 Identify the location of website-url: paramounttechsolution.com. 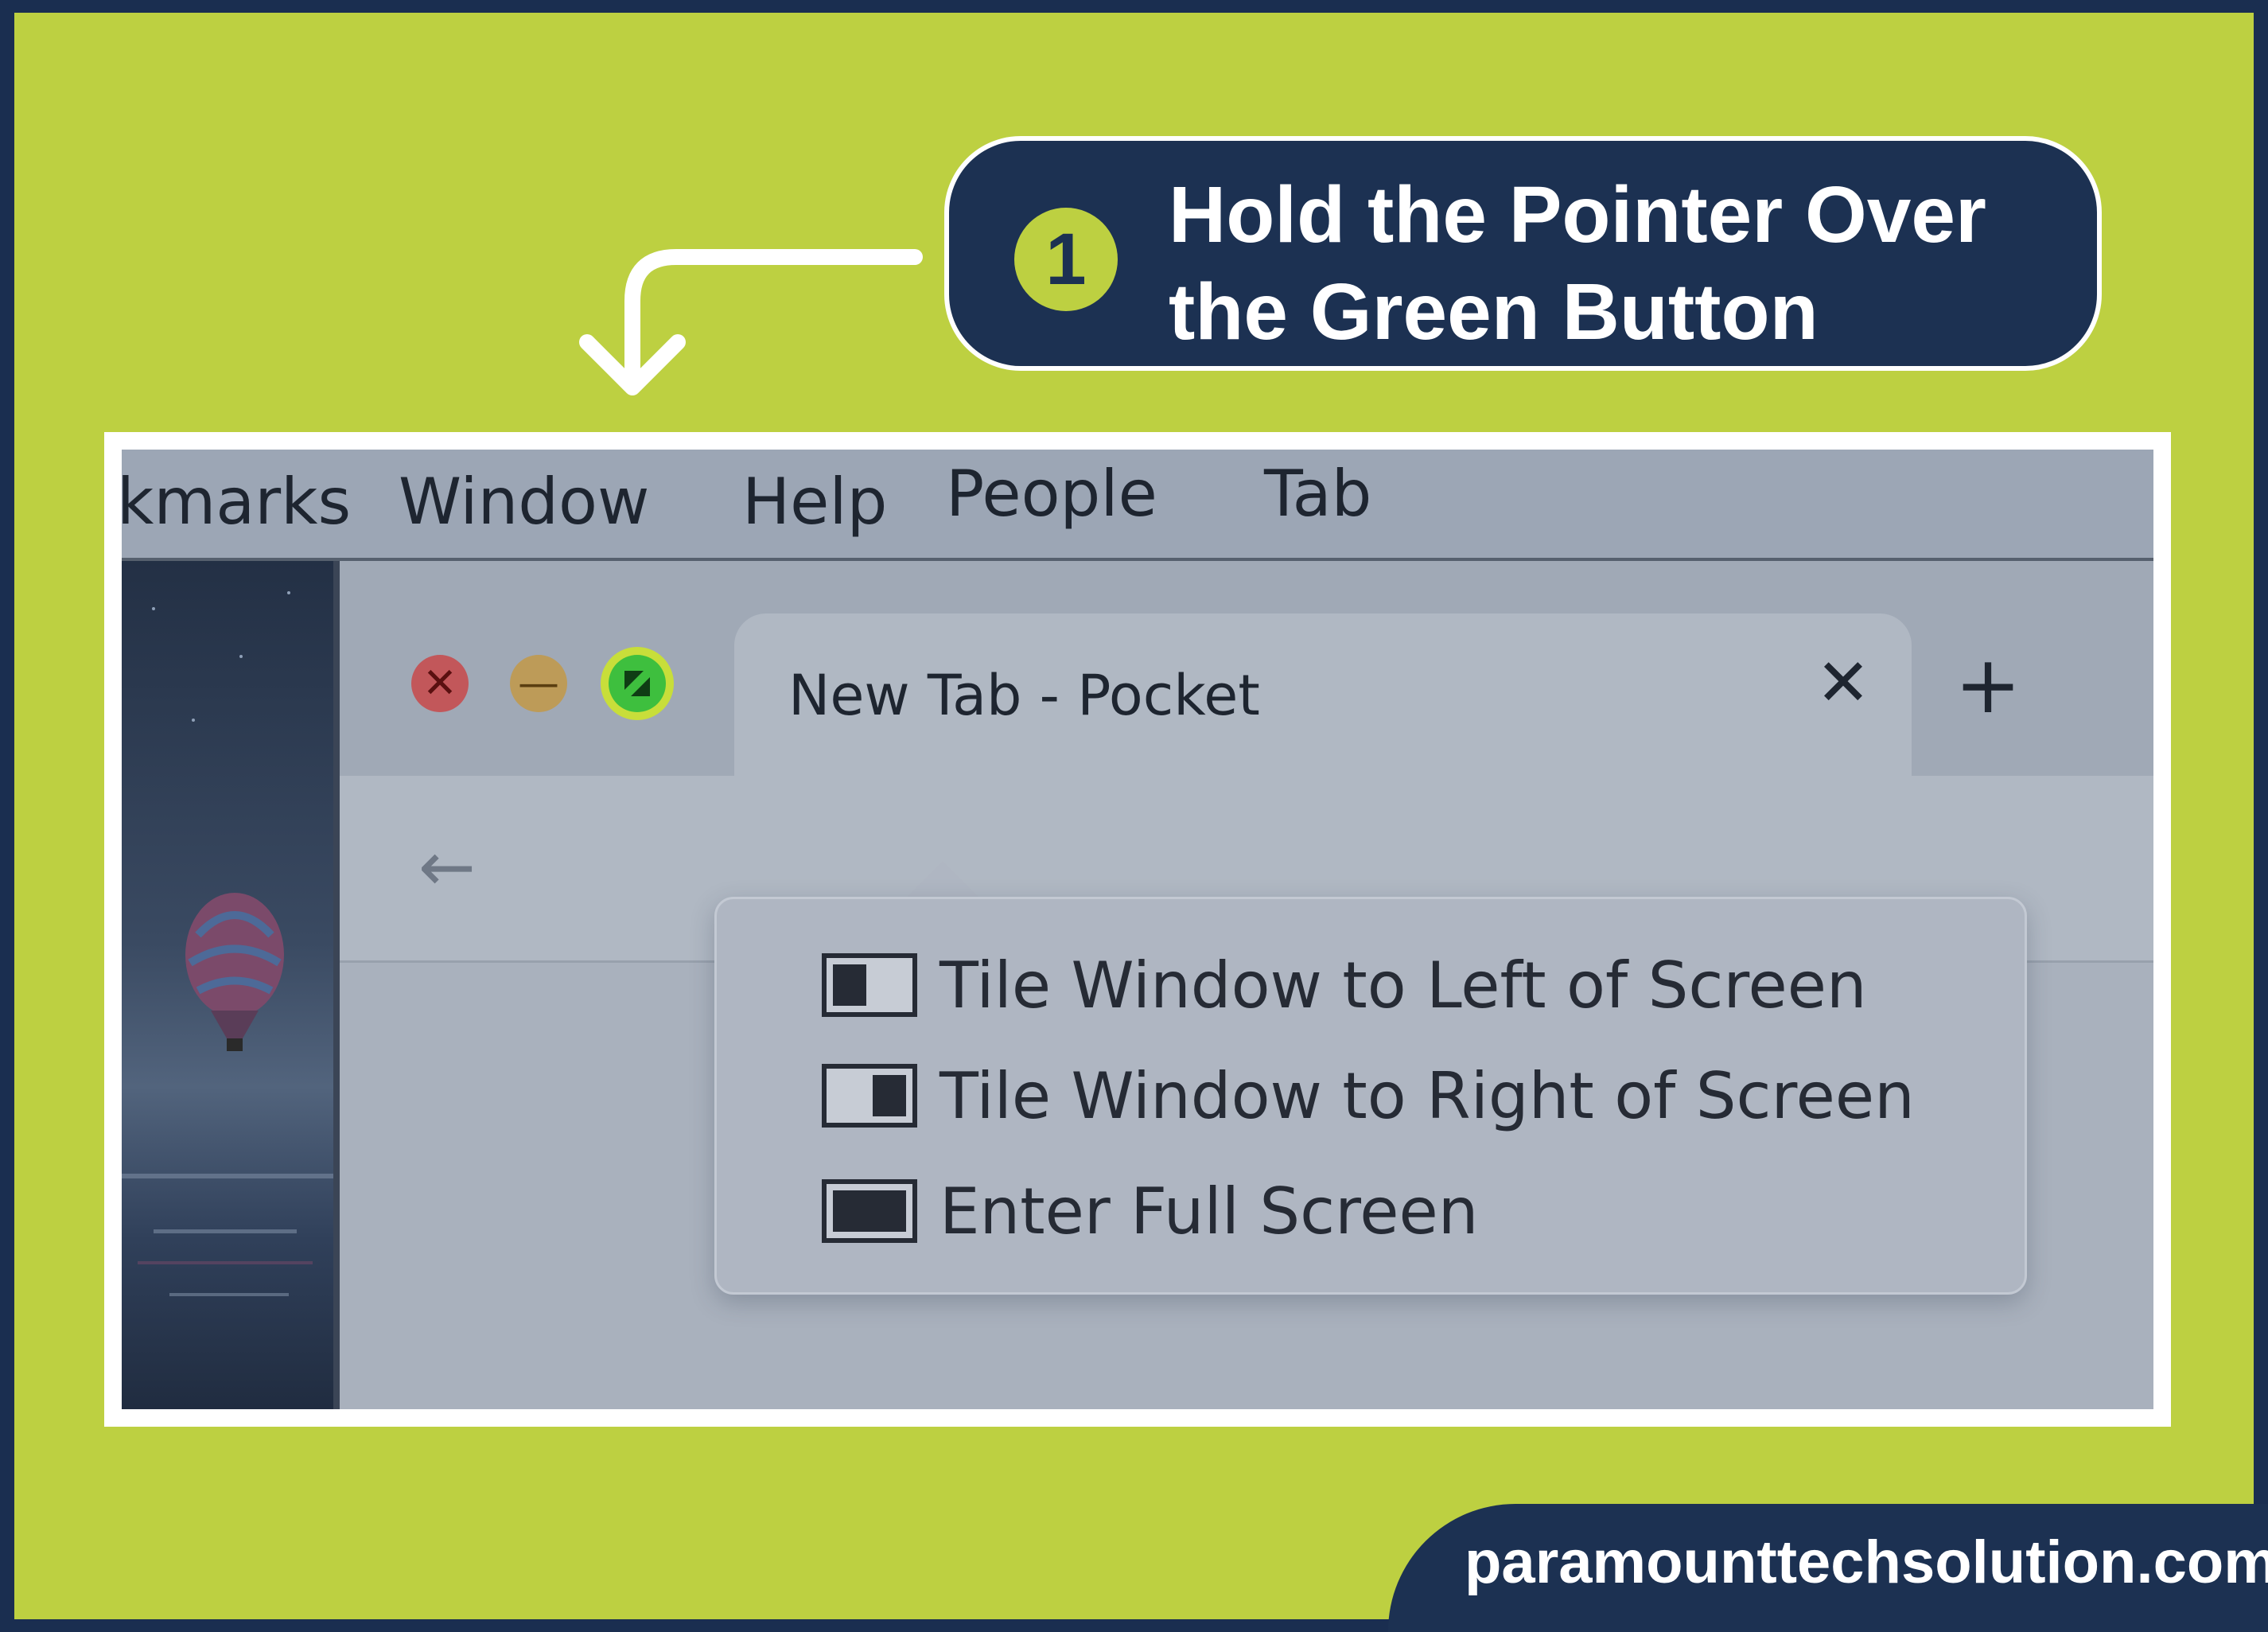
(1866, 1563).